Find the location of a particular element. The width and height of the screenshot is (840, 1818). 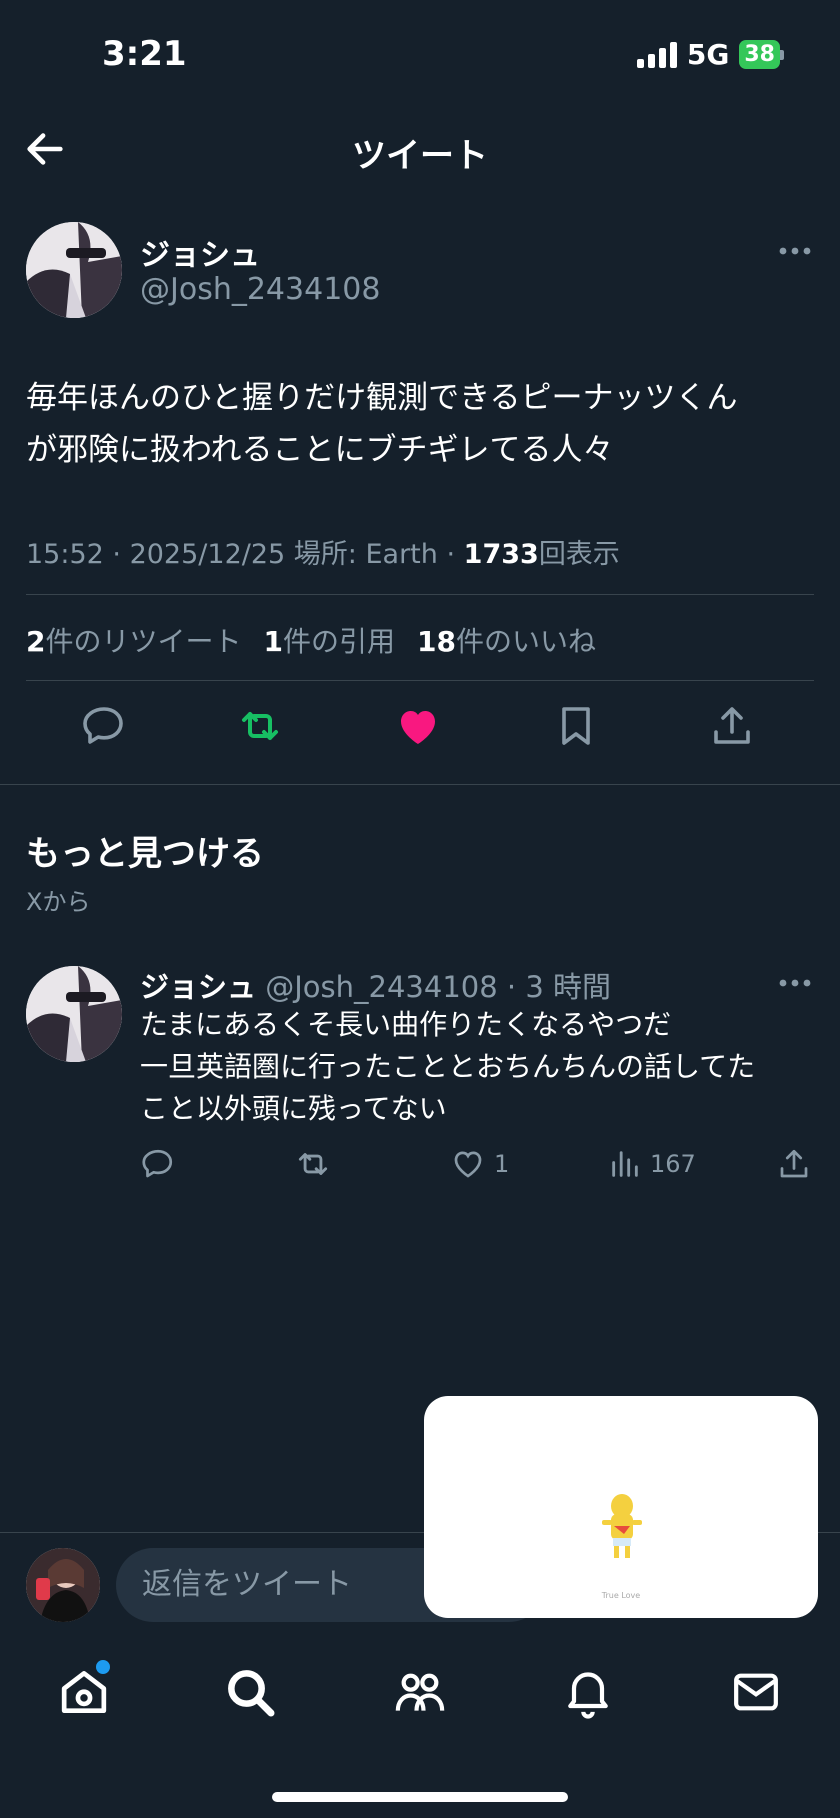

tweet-stats: 2件のリツイート 1件の引用 18件のいいね is located at coordinates (311, 640).